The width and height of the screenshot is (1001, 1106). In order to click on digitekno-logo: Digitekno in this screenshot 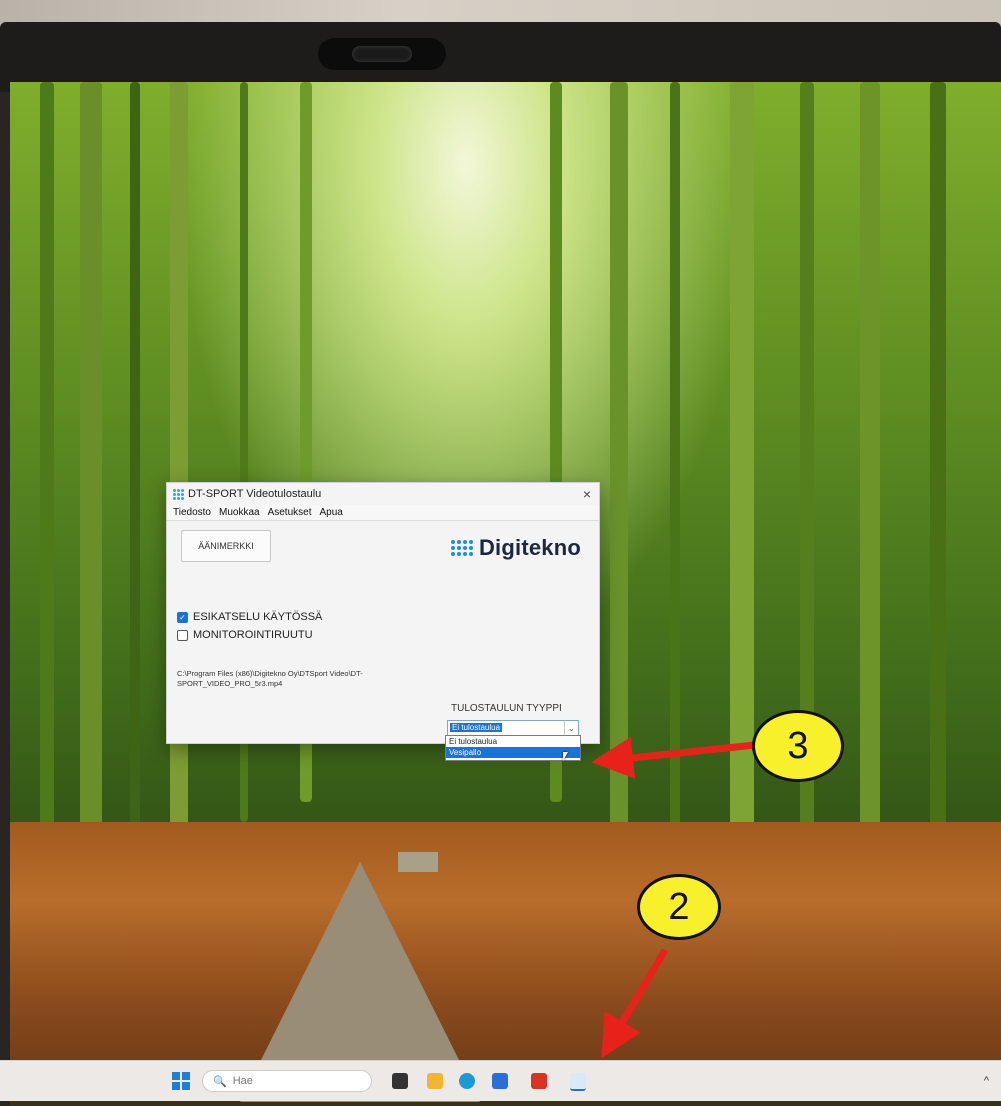, I will do `click(515, 548)`.